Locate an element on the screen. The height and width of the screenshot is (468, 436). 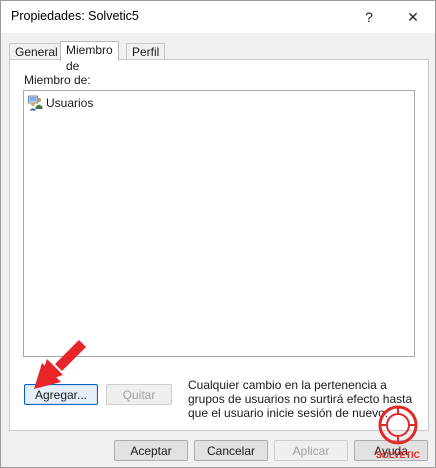
ok-button-label: Aceptar is located at coordinates (151, 450).